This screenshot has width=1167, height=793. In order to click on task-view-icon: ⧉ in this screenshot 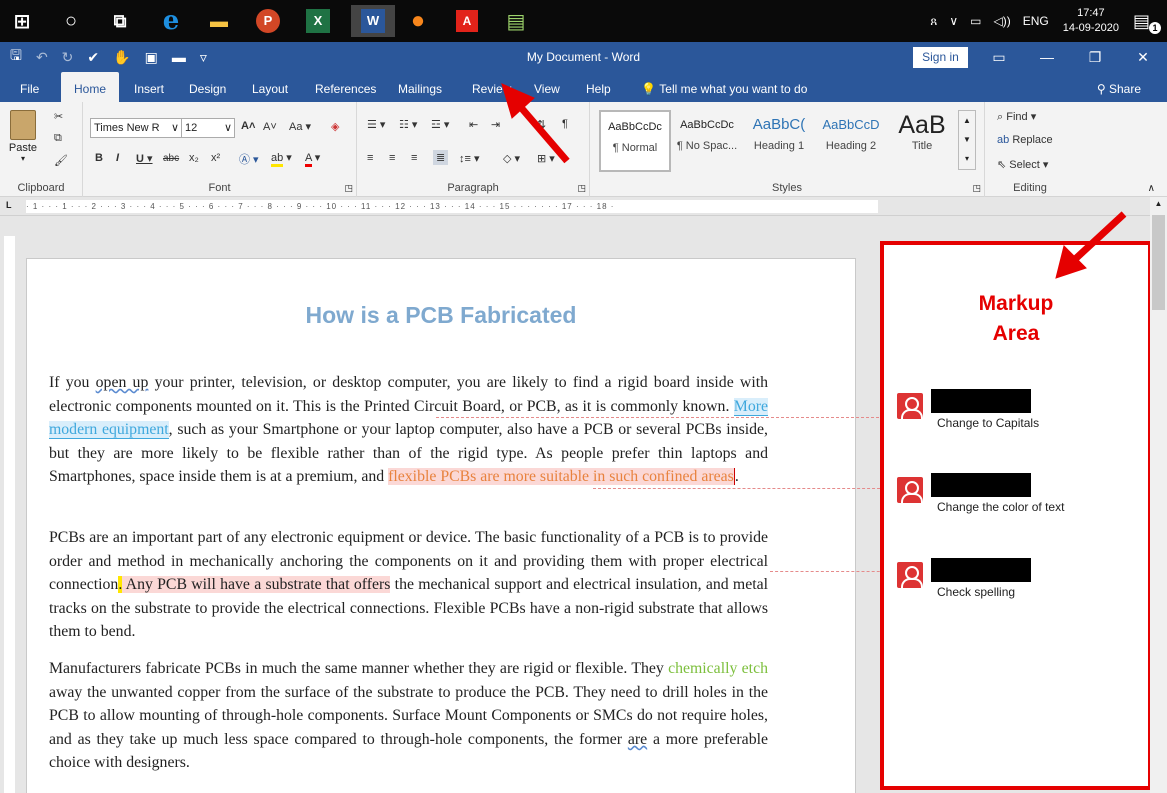, I will do `click(120, 21)`.